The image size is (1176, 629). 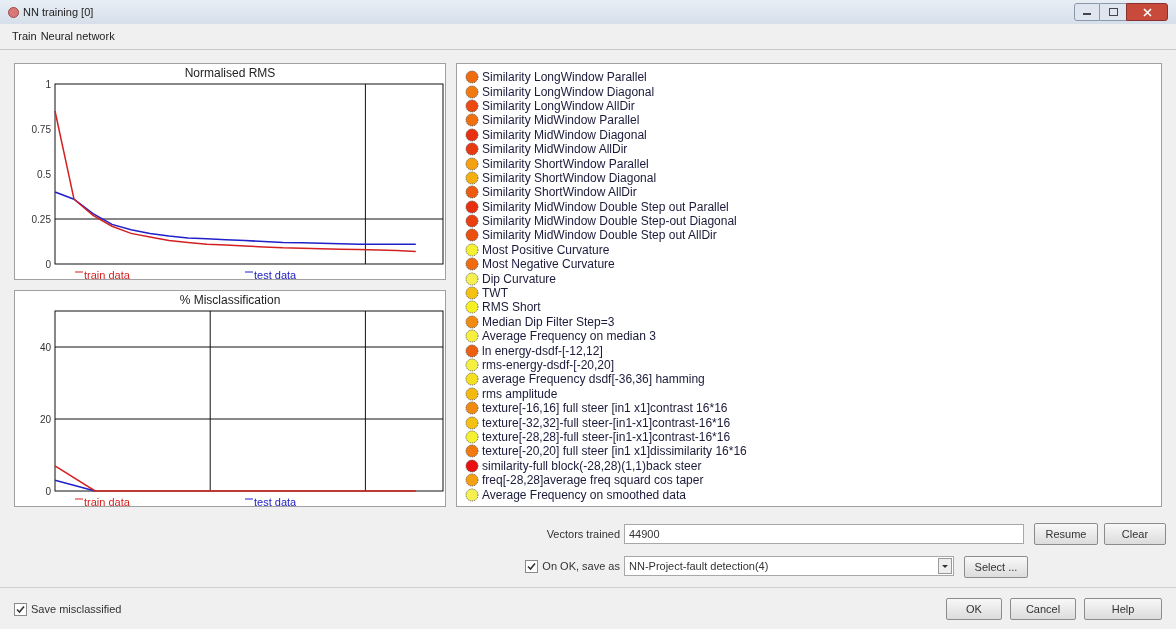 I want to click on maximize-icon, so click(x=1113, y=12).